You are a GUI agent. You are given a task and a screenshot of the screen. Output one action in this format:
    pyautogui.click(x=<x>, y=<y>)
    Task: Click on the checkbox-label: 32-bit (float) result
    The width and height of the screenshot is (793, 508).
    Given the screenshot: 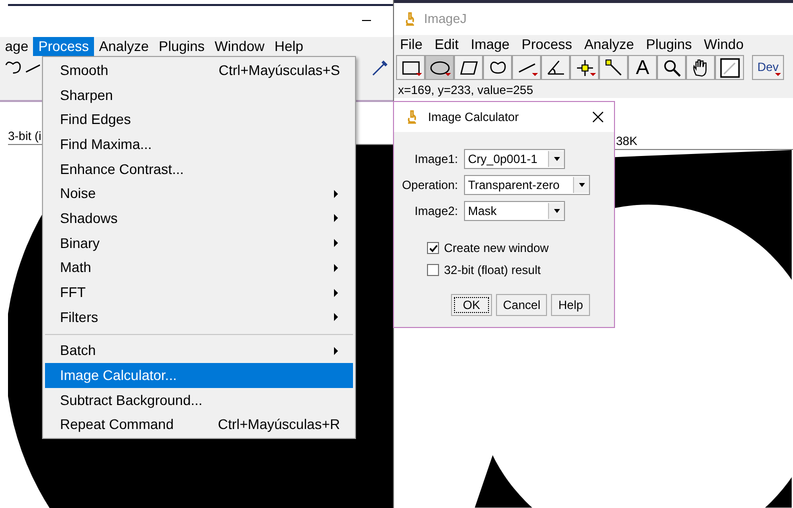 What is the action you would take?
    pyautogui.click(x=492, y=270)
    